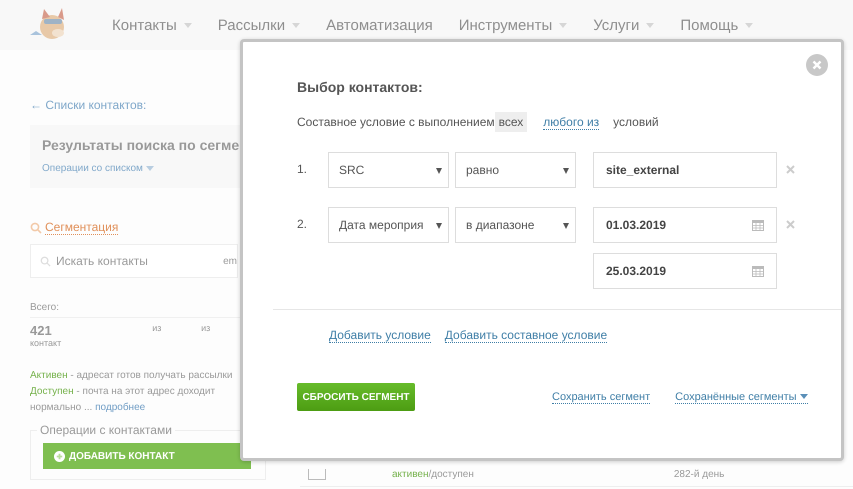 The height and width of the screenshot is (489, 853). Describe the element at coordinates (433, 474) in the screenshot. I see `status-text: активен/доступен` at that location.